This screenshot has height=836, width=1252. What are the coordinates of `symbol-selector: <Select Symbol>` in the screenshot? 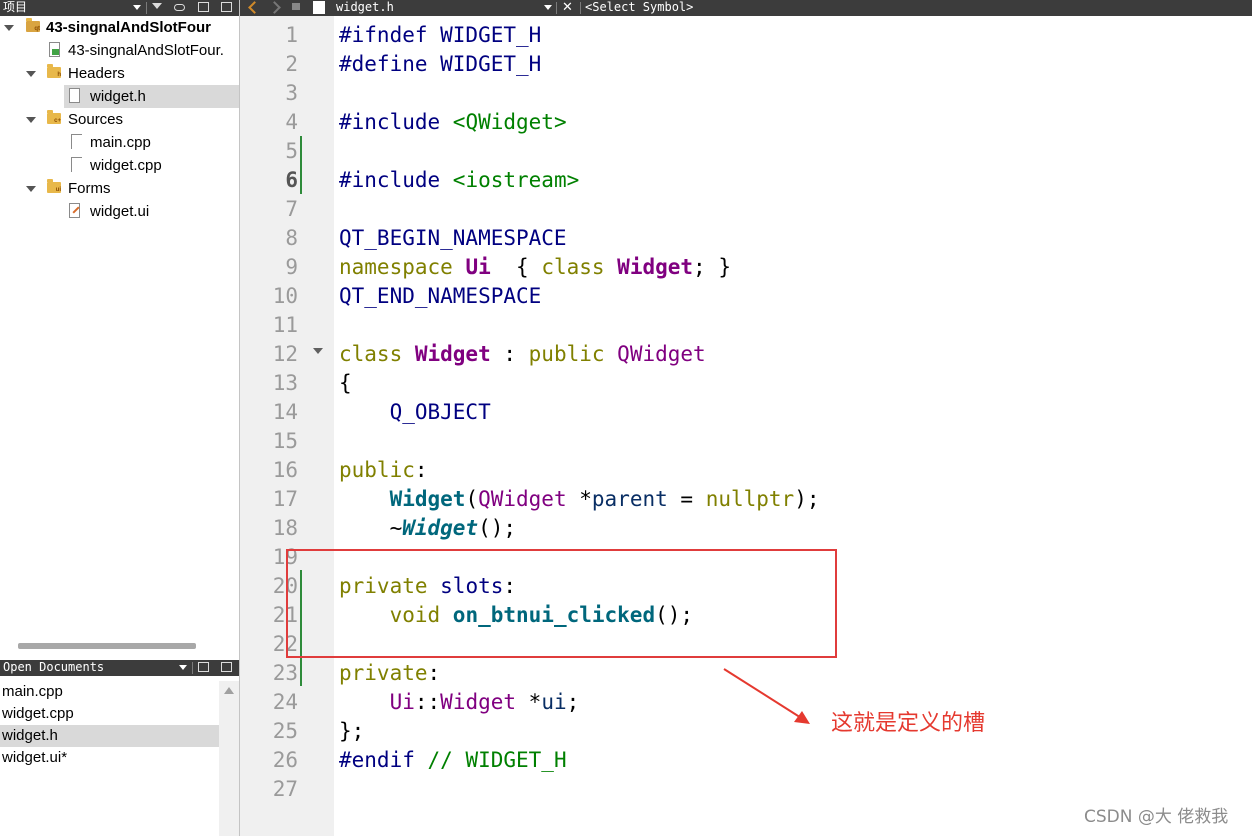 It's located at (639, 7).